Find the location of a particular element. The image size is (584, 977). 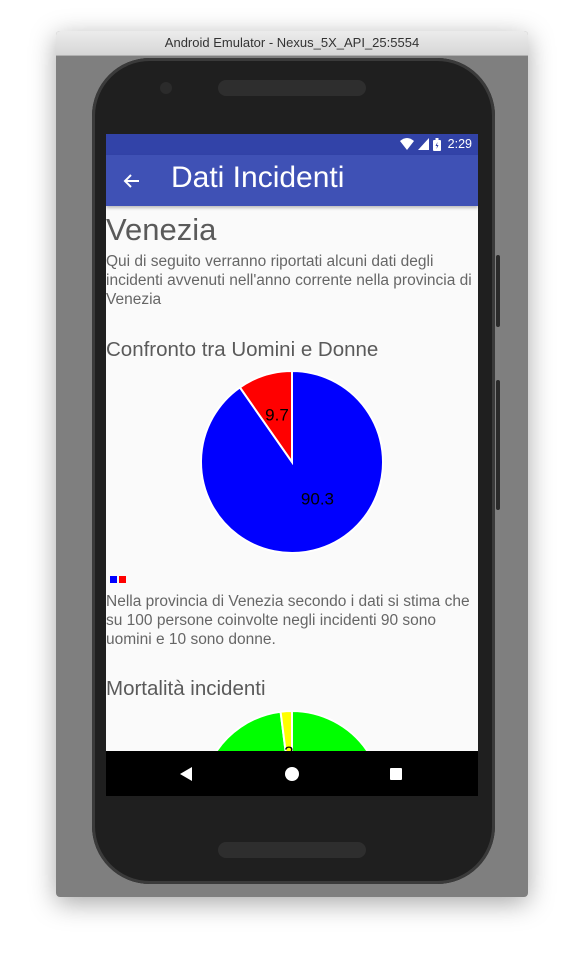

back-arrow-icon is located at coordinates (131, 181).